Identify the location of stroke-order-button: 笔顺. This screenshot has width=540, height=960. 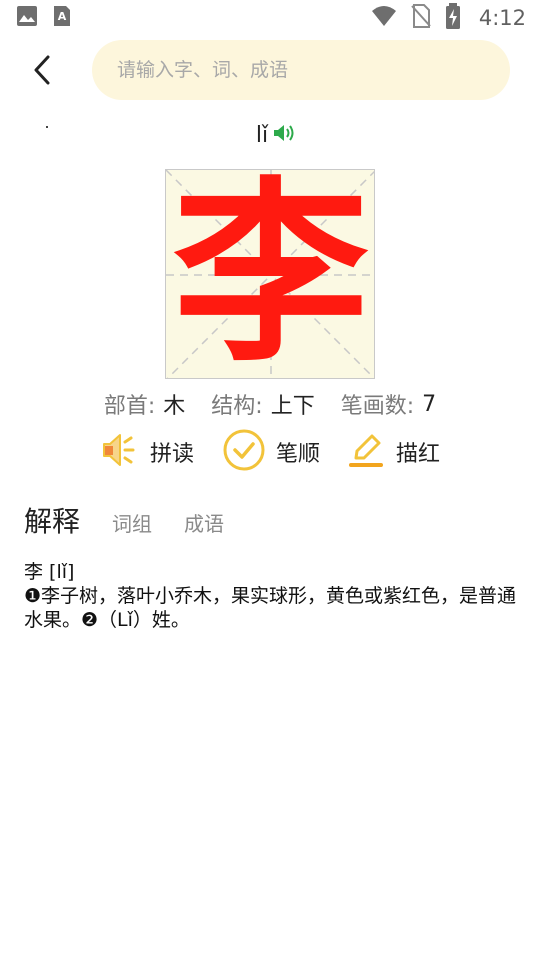
(271, 452).